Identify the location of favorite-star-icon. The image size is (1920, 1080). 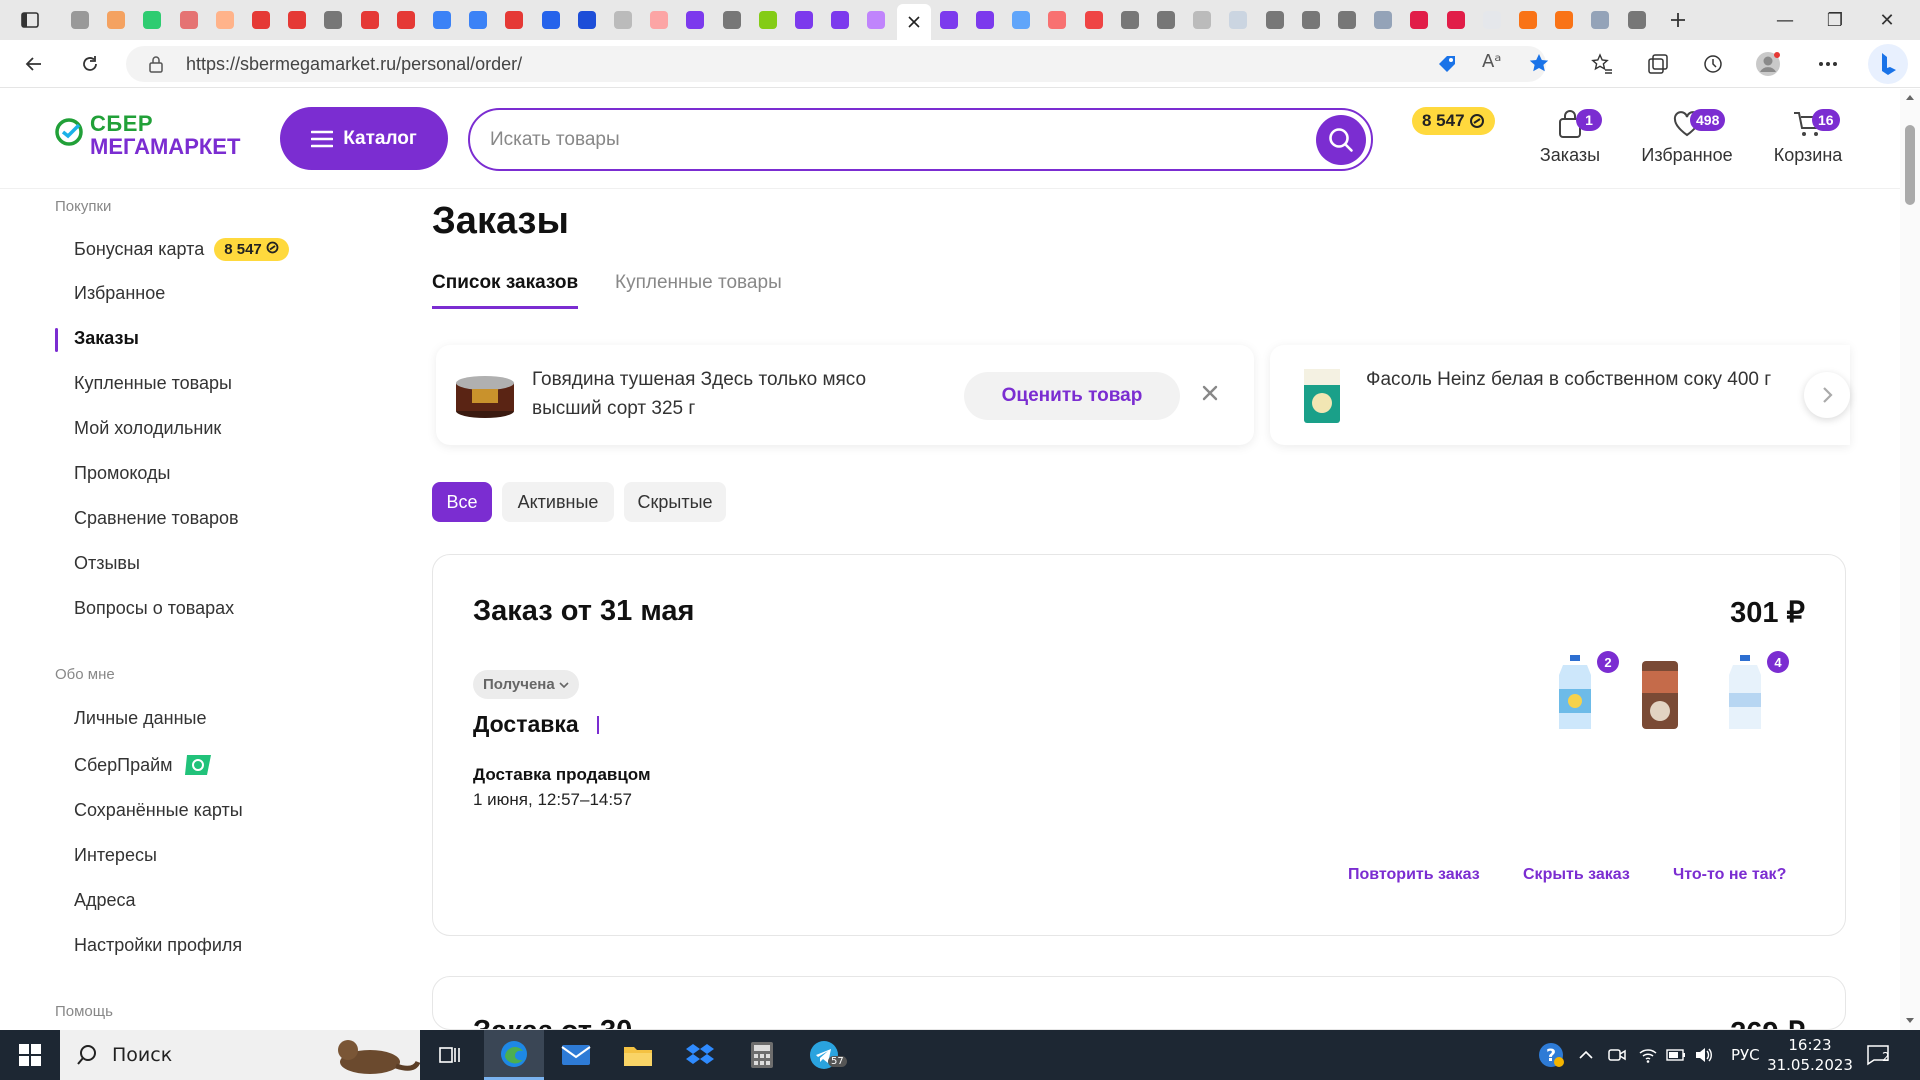
(1539, 63).